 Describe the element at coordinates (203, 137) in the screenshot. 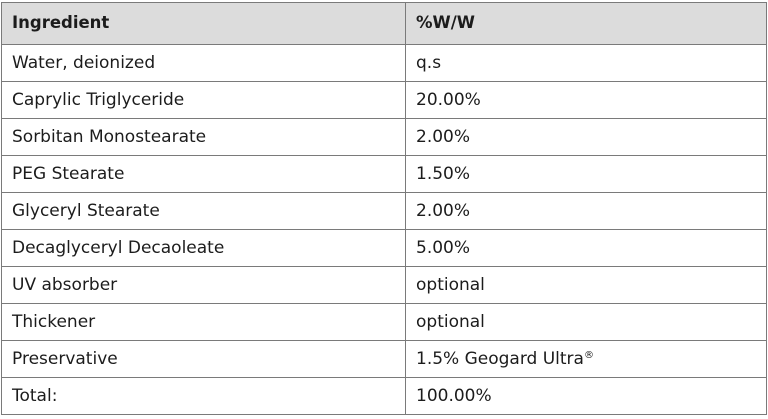

I see `ingredient-cell: Sorbitan Monostearate` at that location.